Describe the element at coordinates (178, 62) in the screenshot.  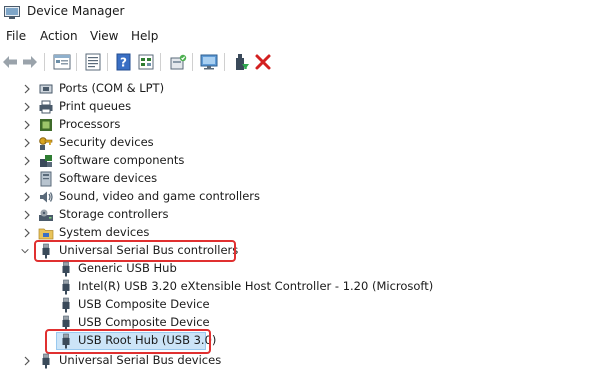
I see `scan-hardware-icon` at that location.